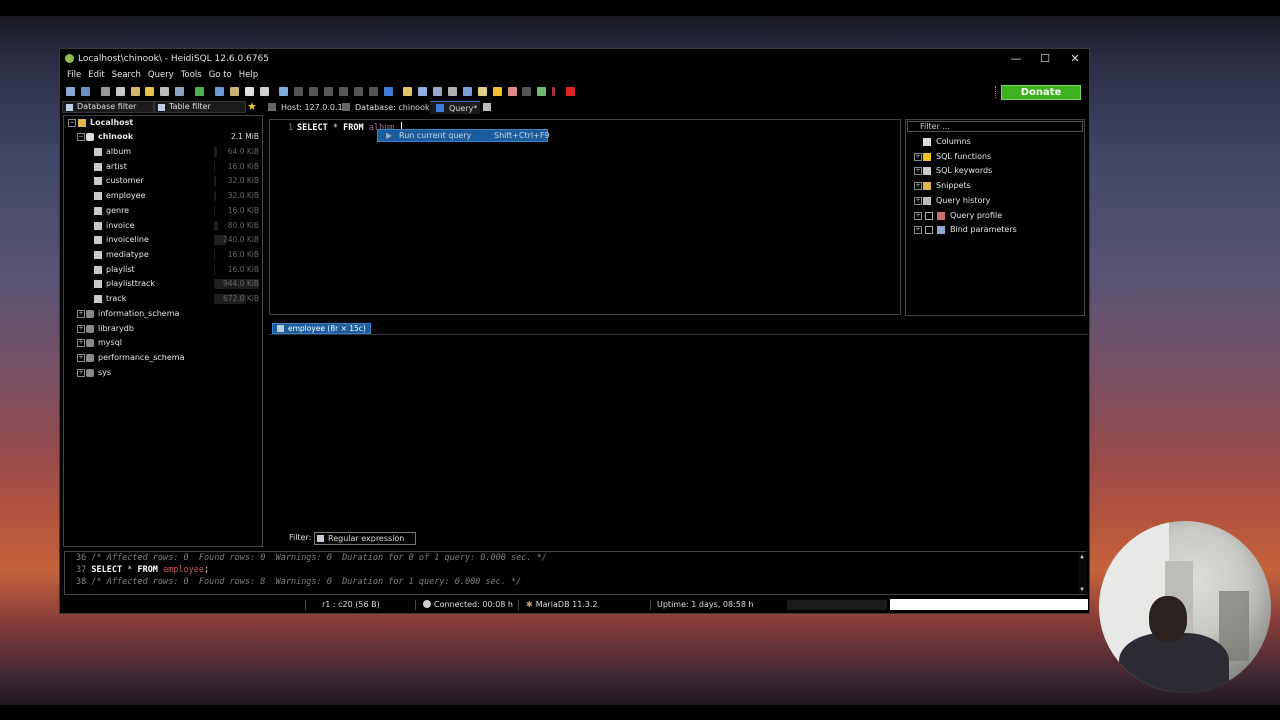 This screenshot has width=1280, height=720. I want to click on expand-performance_schema-icon: +, so click(81, 358).